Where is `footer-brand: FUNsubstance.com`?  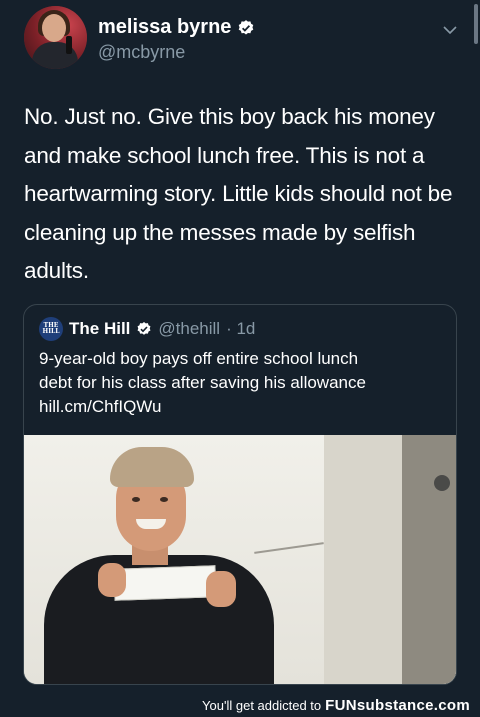
footer-brand: FUNsubstance.com is located at coordinates (397, 705).